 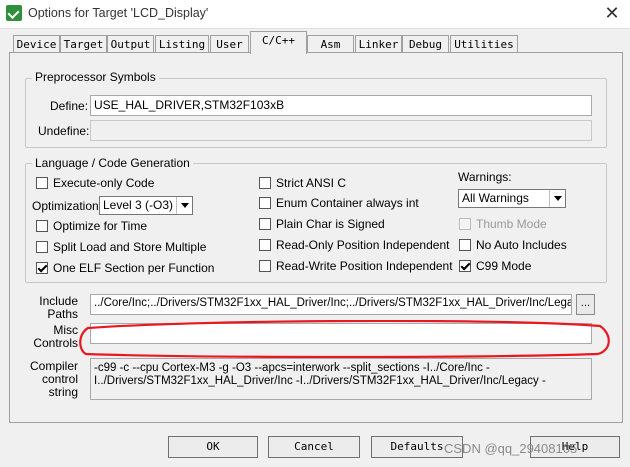 What do you see at coordinates (64, 131) in the screenshot?
I see `undefine-label: Undefine:` at bounding box center [64, 131].